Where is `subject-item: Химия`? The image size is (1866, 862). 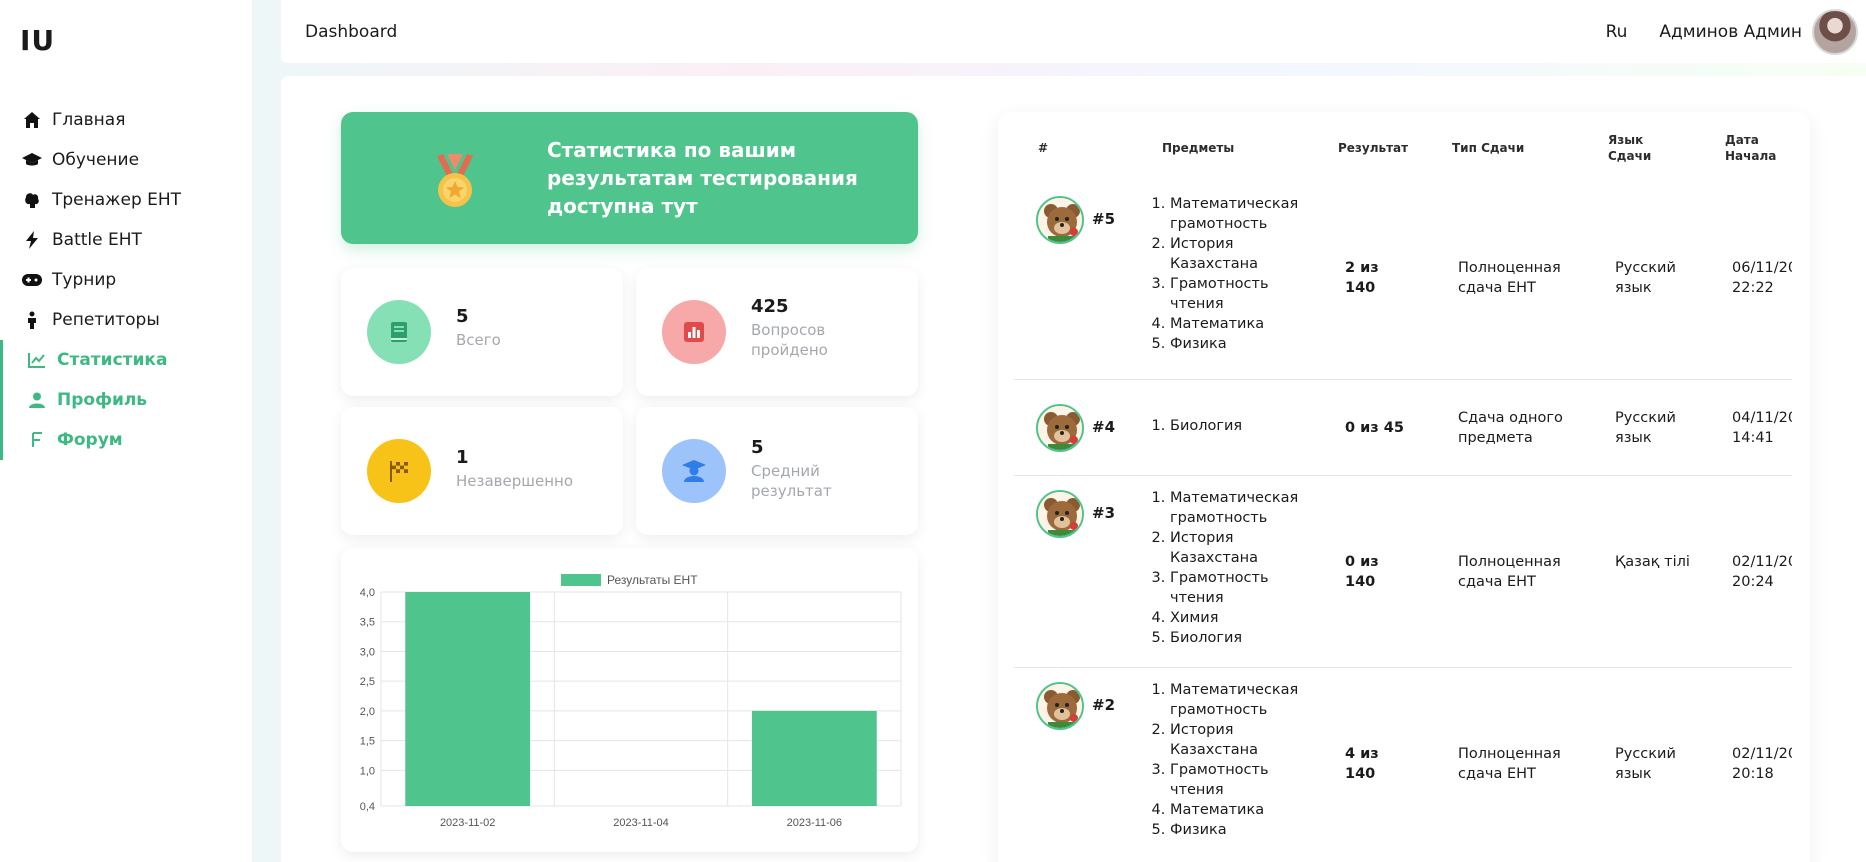
subject-item: Химия is located at coordinates (1235, 618).